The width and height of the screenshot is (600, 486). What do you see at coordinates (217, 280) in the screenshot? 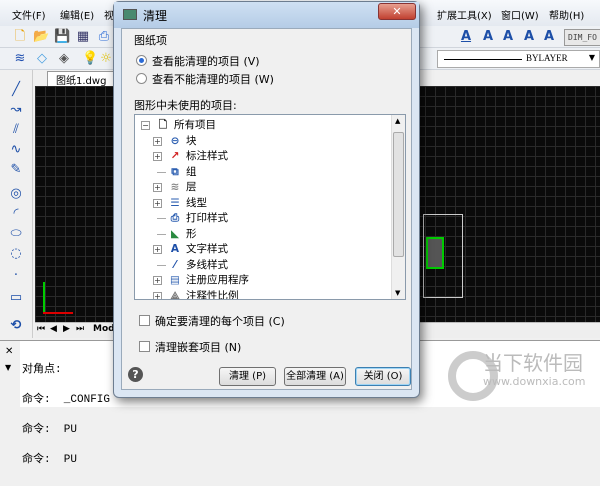
I see `tree-item-label: 注册应用程序` at bounding box center [217, 280].